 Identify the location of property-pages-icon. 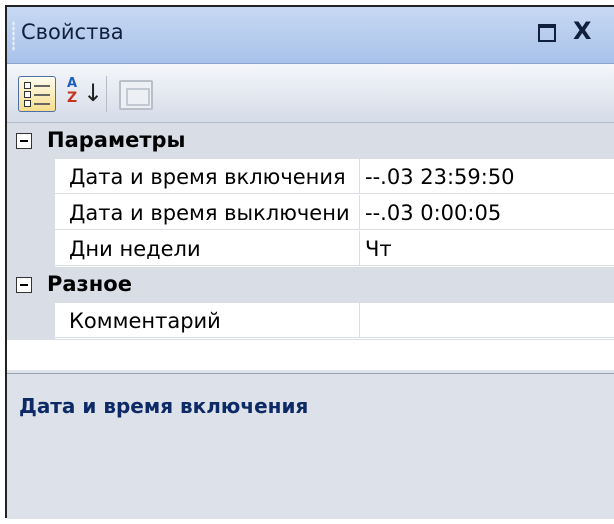
(138, 97).